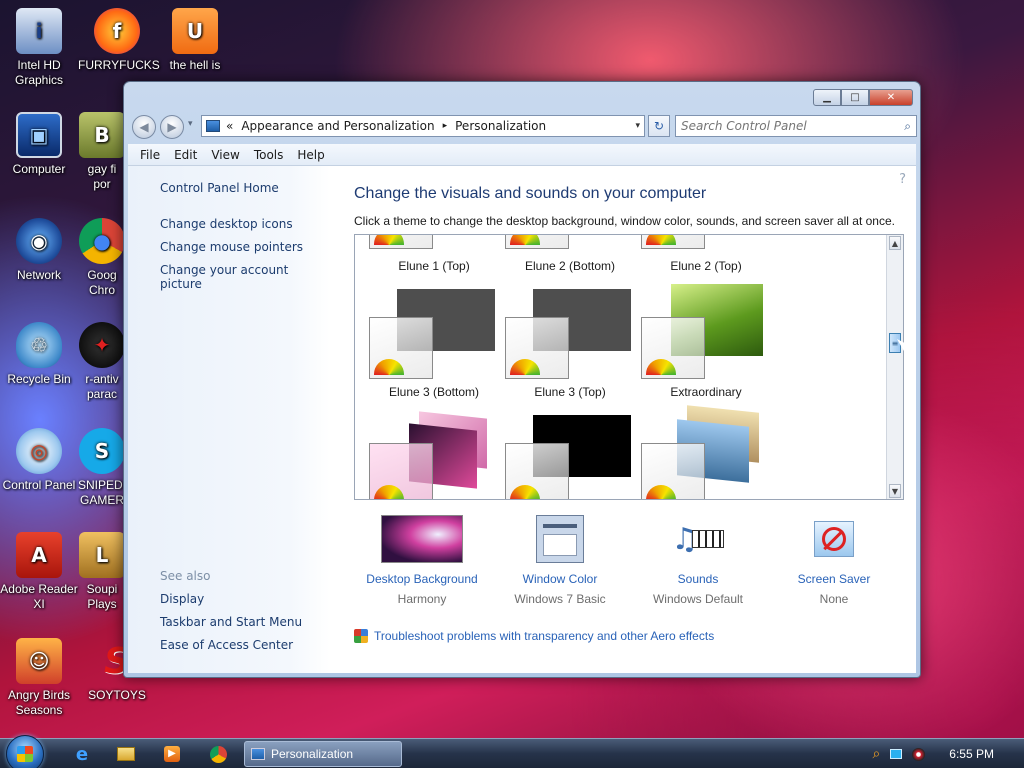 Image resolution: width=1024 pixels, height=768 pixels. I want to click on menu-help: Help, so click(310, 155).